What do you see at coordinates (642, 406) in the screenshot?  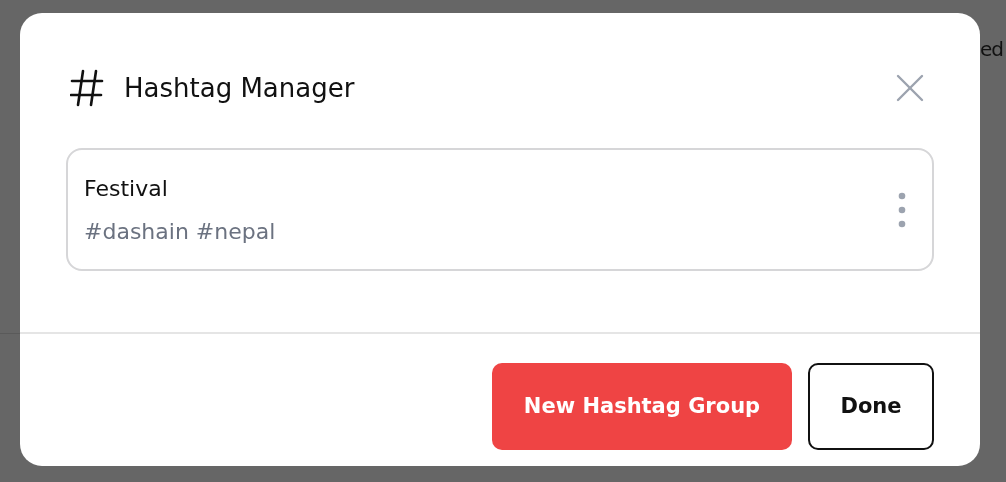 I see `new-group-button: New Hashtag Group` at bounding box center [642, 406].